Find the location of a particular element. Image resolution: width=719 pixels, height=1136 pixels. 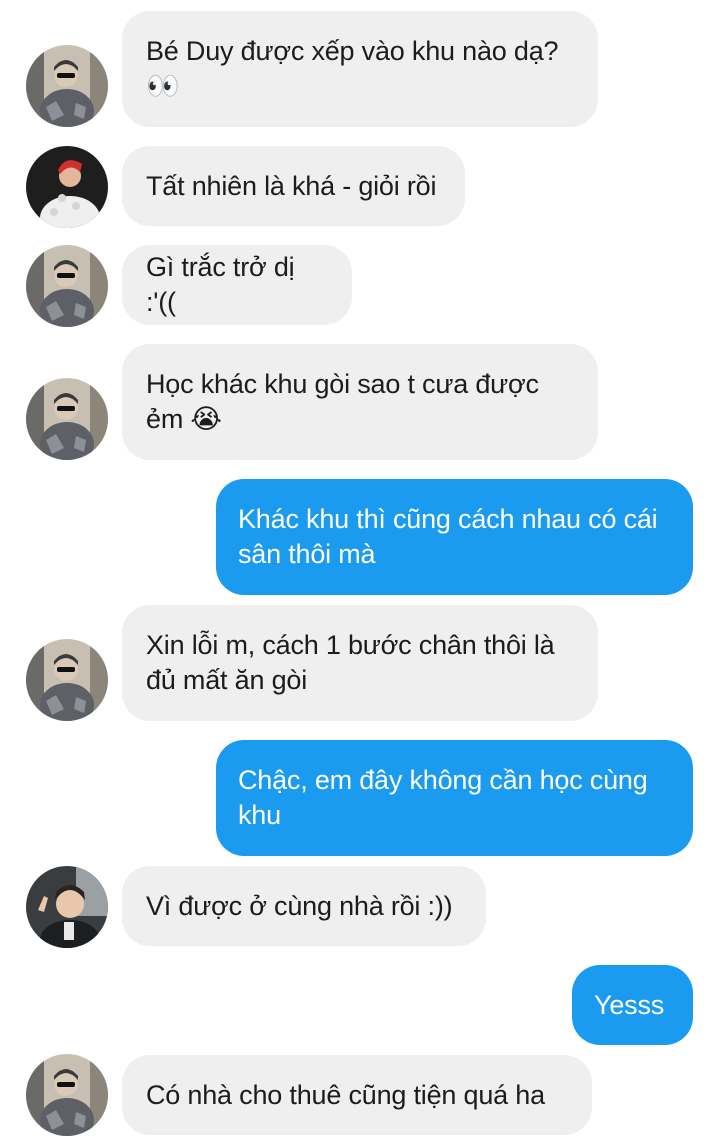

message-text: Có nhà cho thuê cũng tiện quá ha is located at coordinates (345, 1094).